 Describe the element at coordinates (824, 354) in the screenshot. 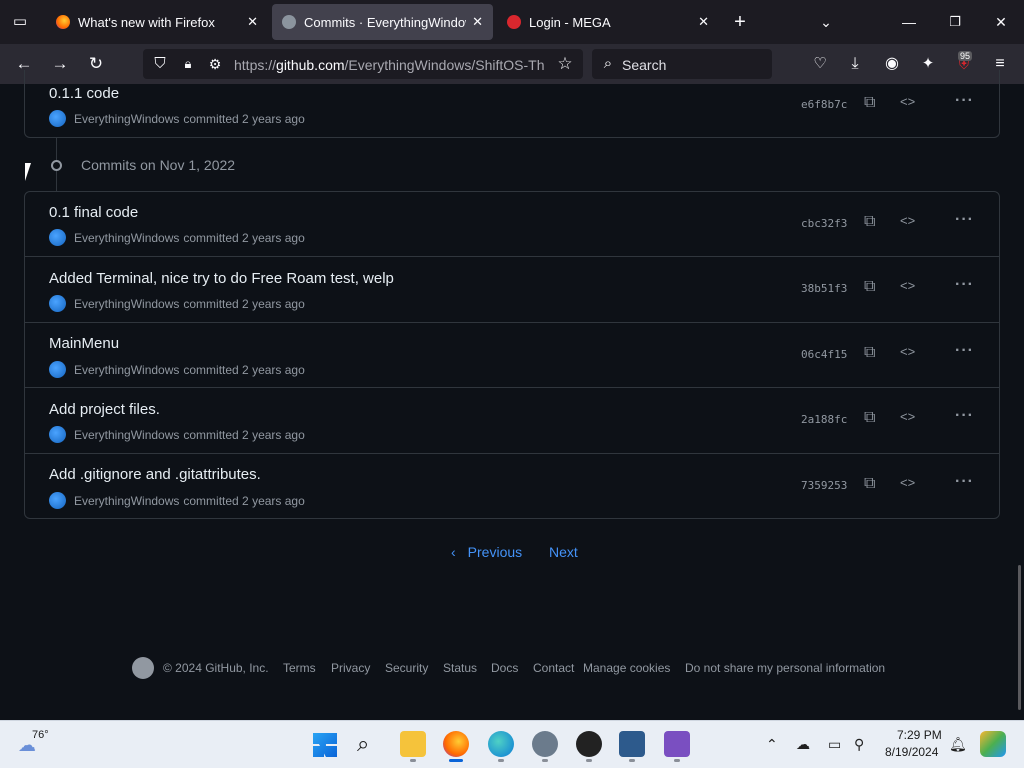

I see `commit-sha: 06c4f15` at that location.